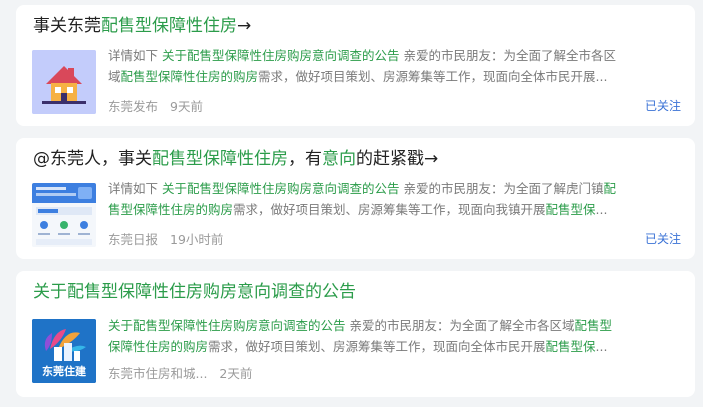 The image size is (703, 407). I want to click on title-highlight: 关于配售型保障性住房购房意向调查的公告, so click(194, 292).